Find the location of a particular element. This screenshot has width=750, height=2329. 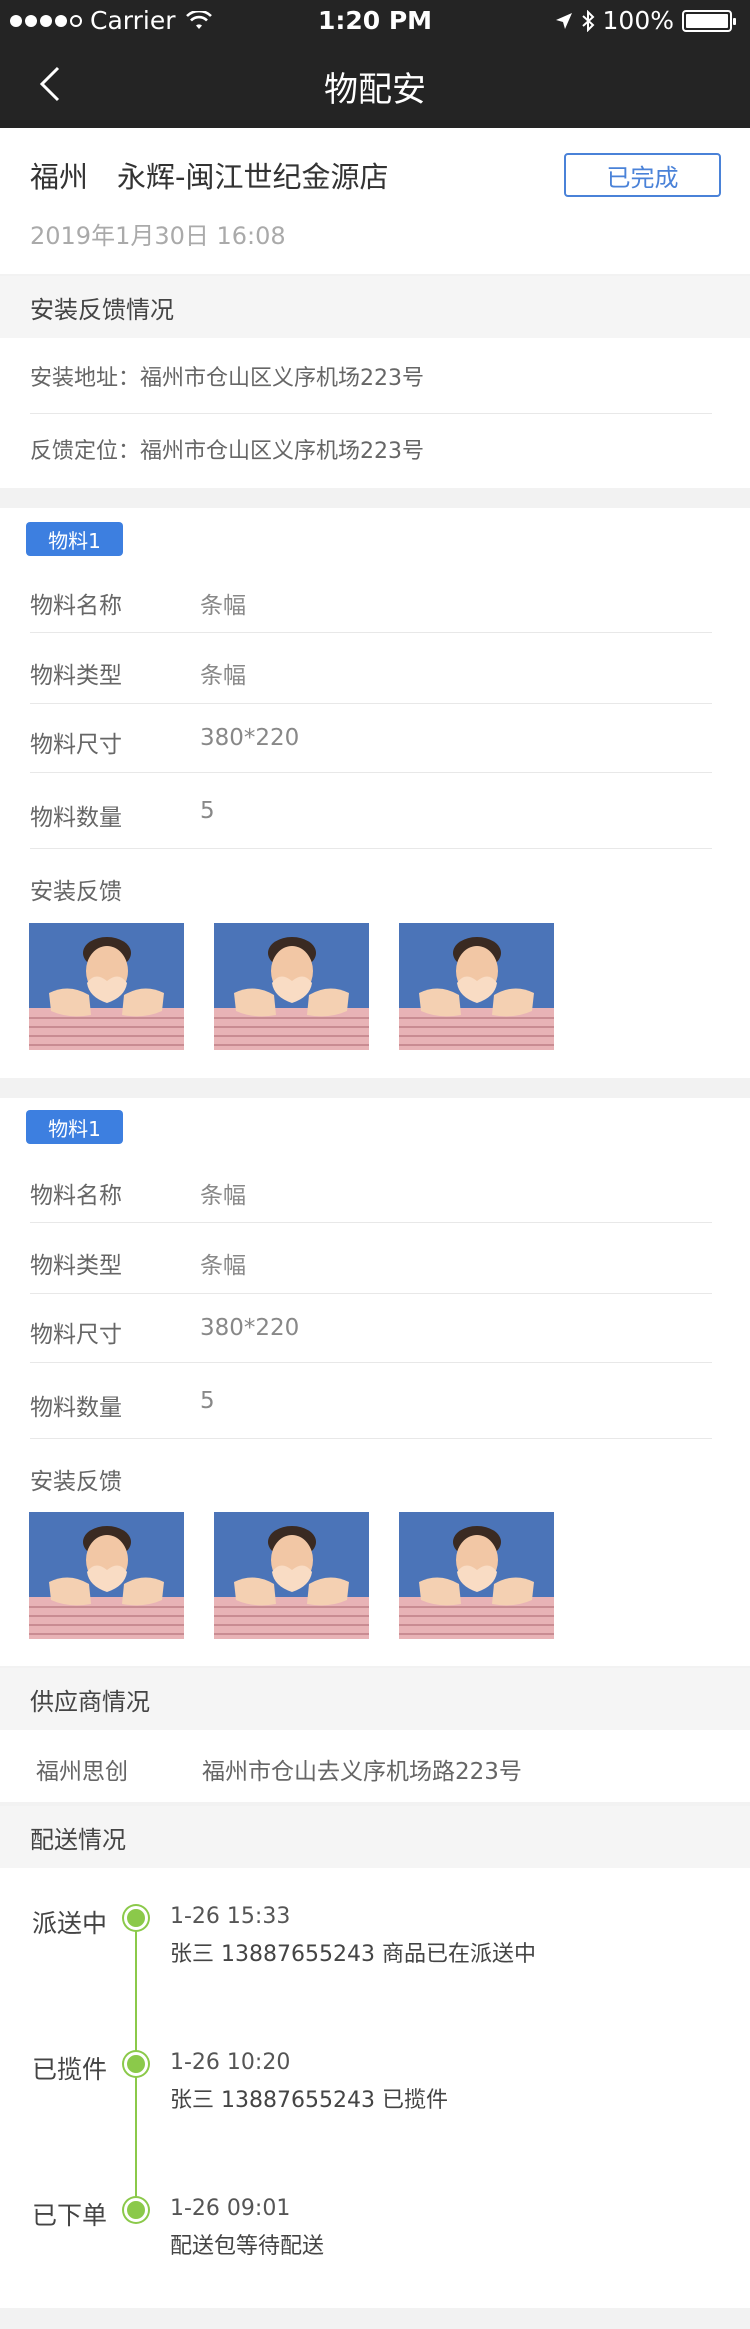

location-arrow-icon is located at coordinates (563, 20).